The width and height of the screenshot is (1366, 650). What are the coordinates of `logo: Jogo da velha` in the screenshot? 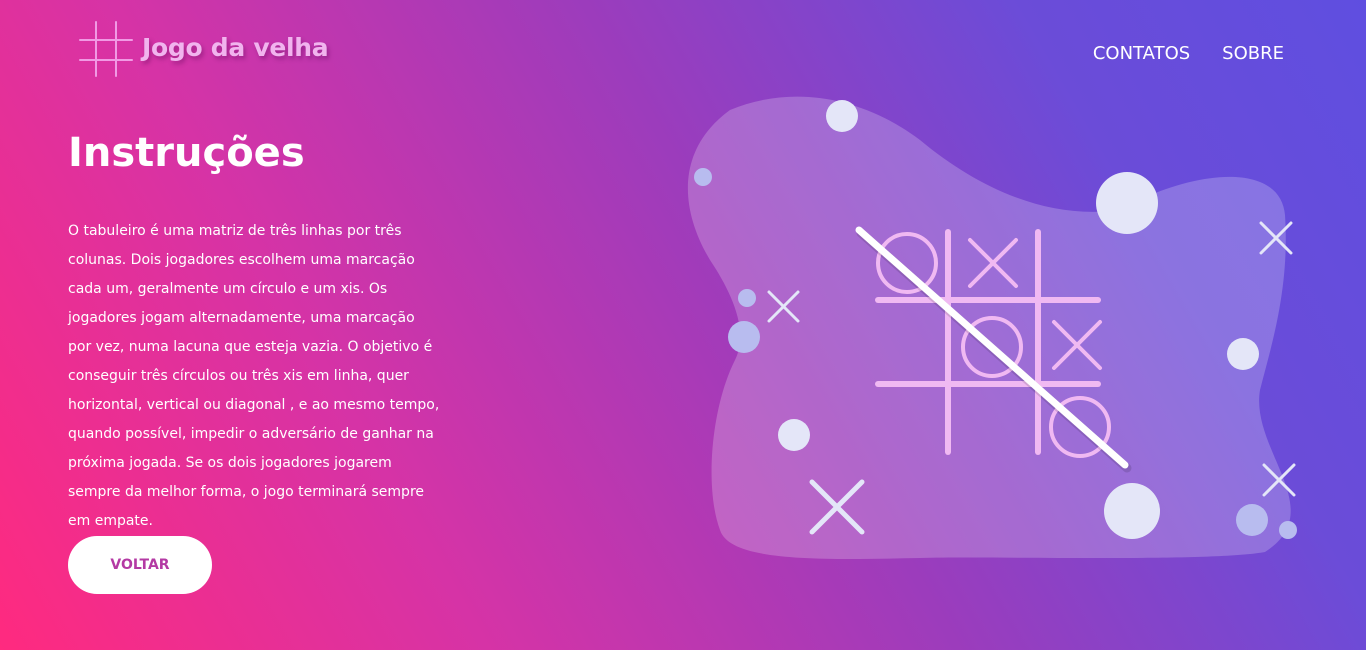 It's located at (203, 49).